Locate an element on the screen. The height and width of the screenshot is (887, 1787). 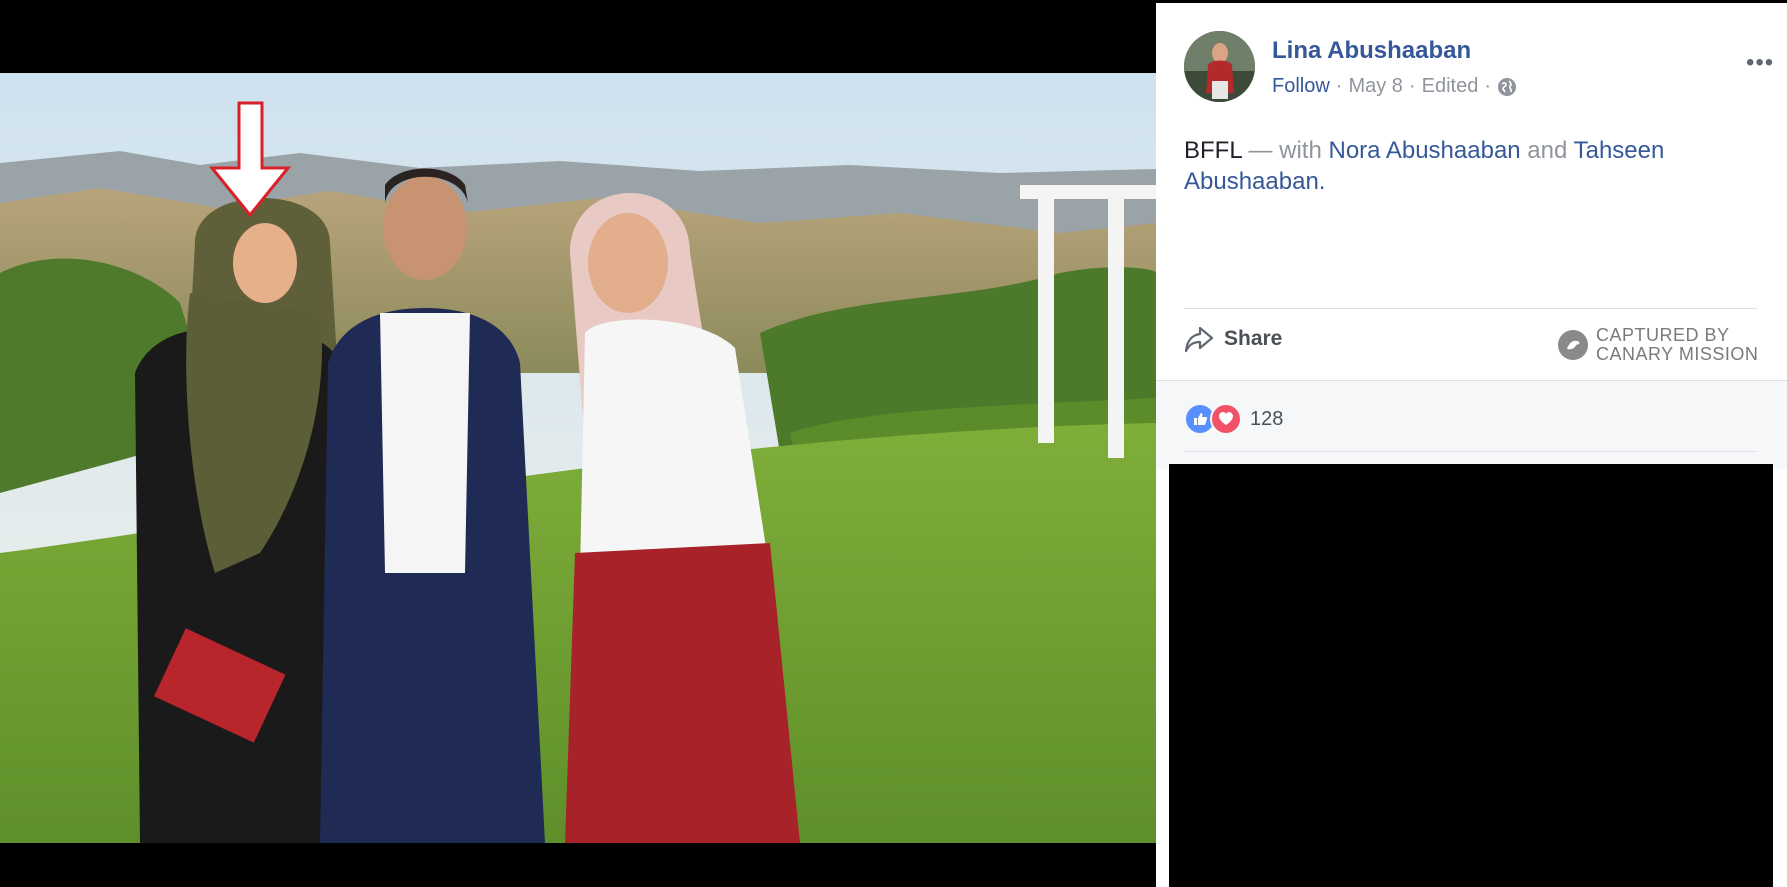
share-label: Share is located at coordinates (1253, 338).